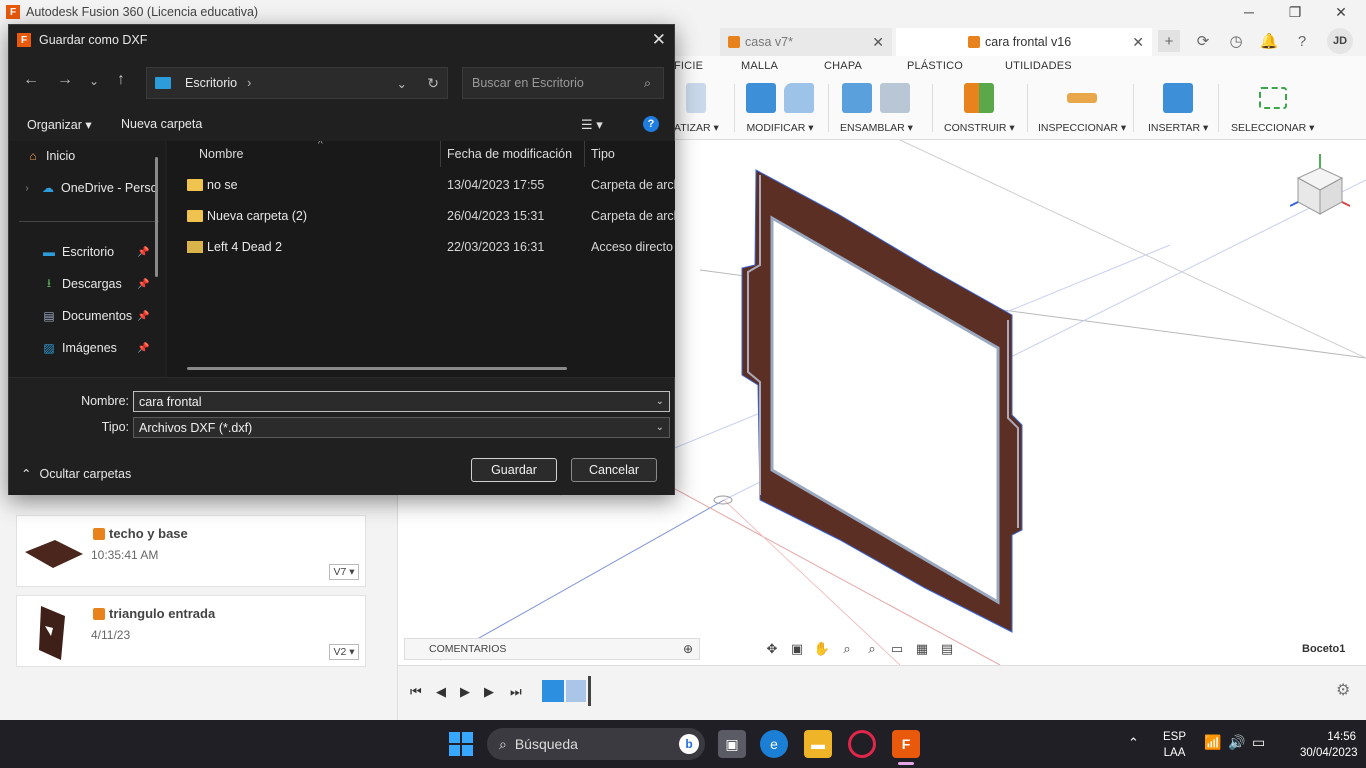 The width and height of the screenshot is (1366, 768). I want to click on filename-input: cara frontal ⌄, so click(401, 401).